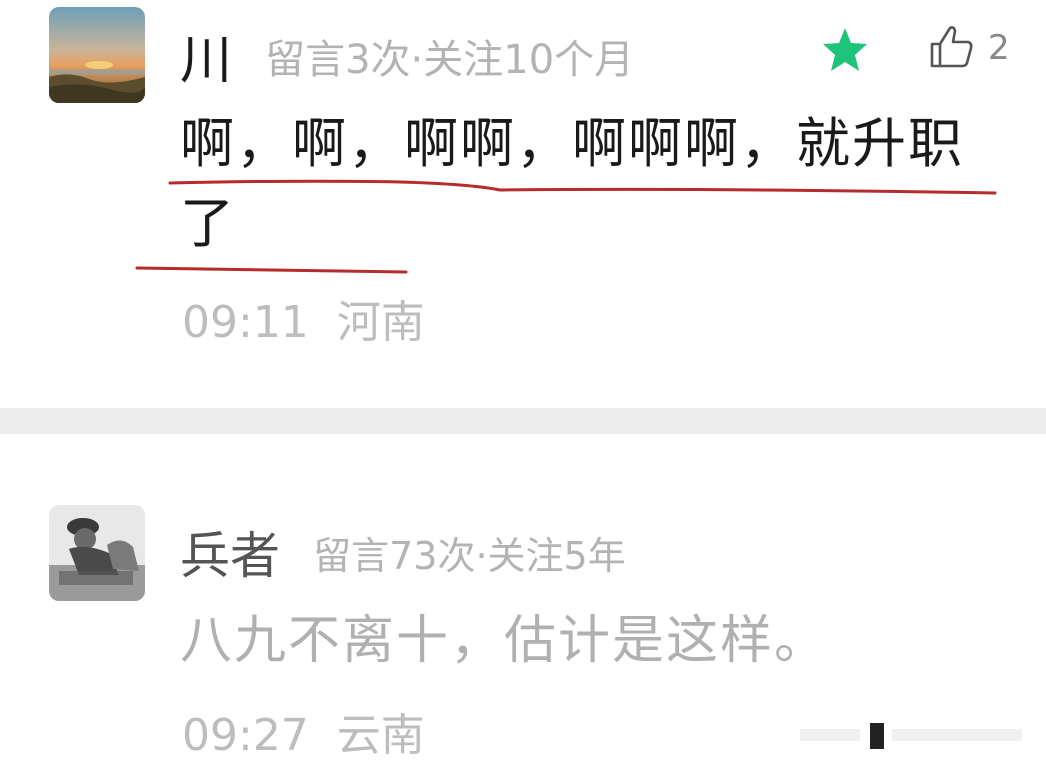  Describe the element at coordinates (504, 641) in the screenshot. I see `comment-content: 八九不离十，估计是这样。` at that location.